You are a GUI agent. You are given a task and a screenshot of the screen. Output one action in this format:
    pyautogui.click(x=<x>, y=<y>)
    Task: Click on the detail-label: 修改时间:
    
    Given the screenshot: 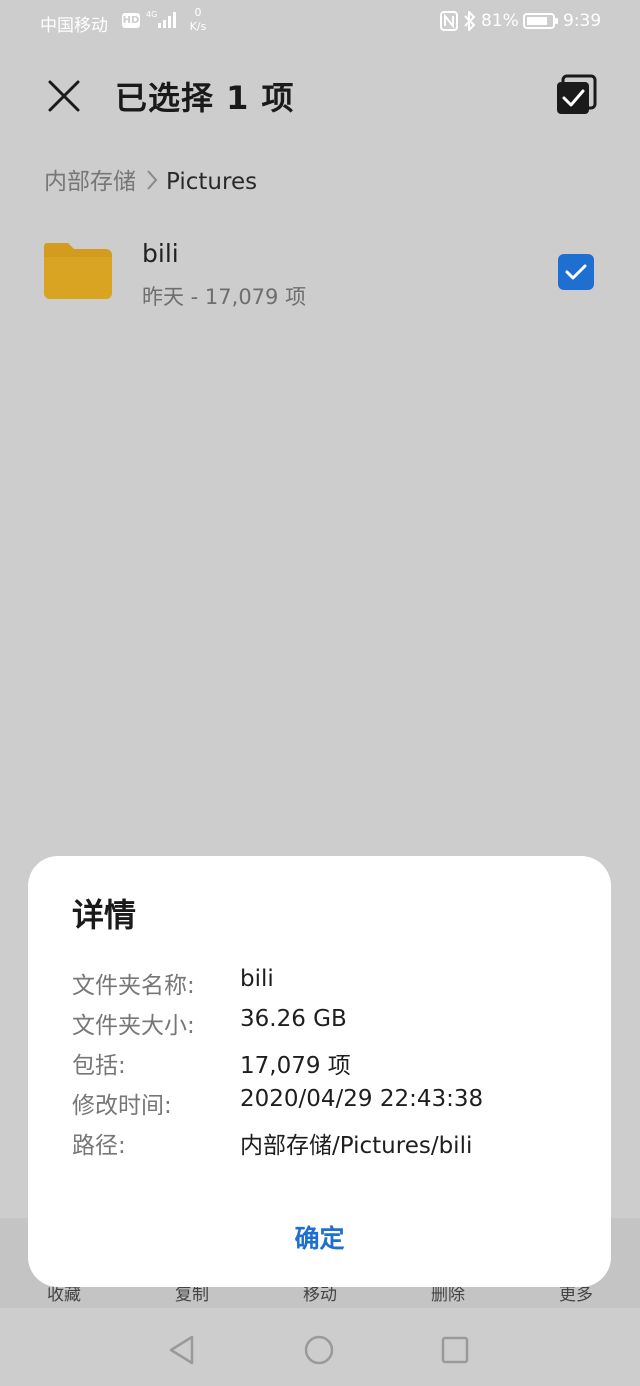 What is the action you would take?
    pyautogui.click(x=122, y=1106)
    